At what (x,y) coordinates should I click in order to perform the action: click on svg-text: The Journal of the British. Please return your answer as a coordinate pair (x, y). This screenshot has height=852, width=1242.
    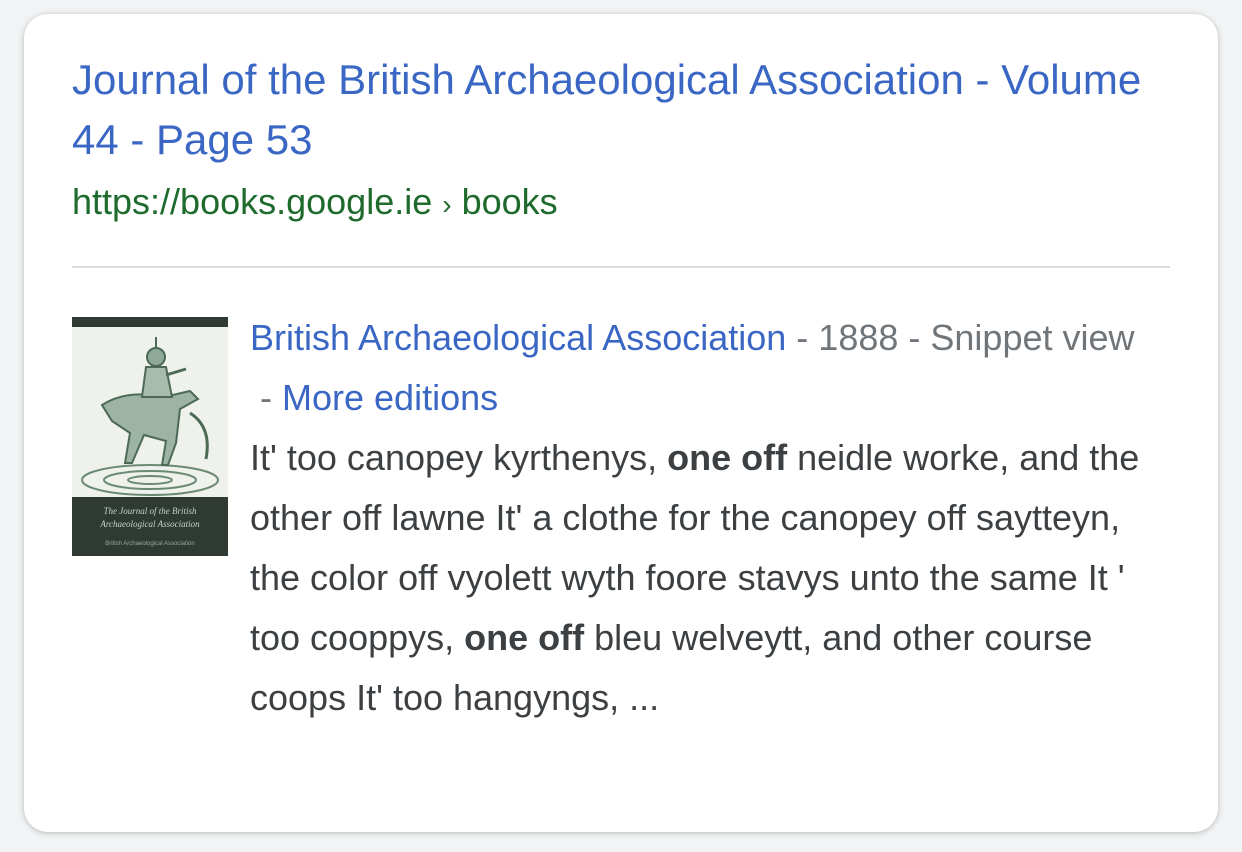
    Looking at the image, I should click on (150, 511).